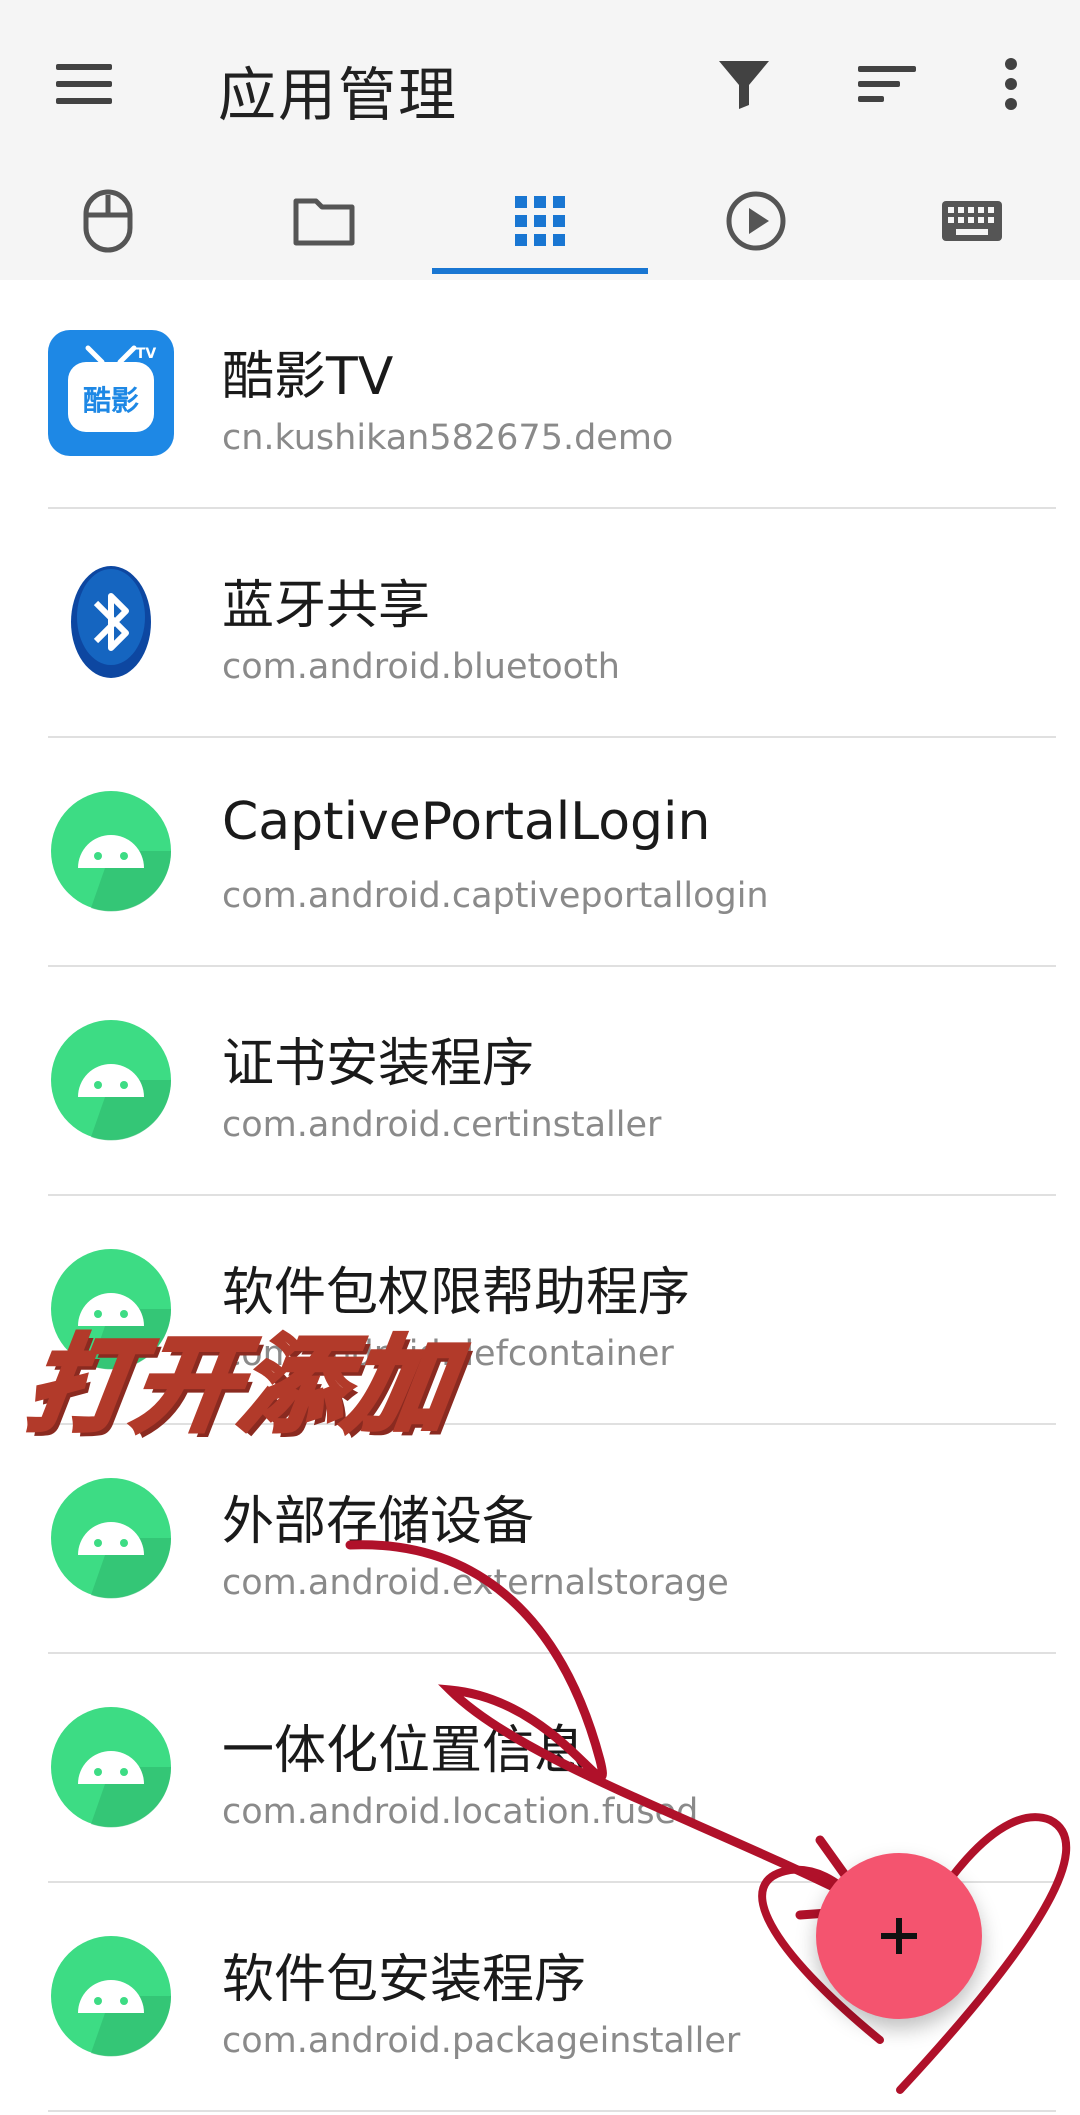  Describe the element at coordinates (552, 2111) in the screenshot. I see `divider` at that location.